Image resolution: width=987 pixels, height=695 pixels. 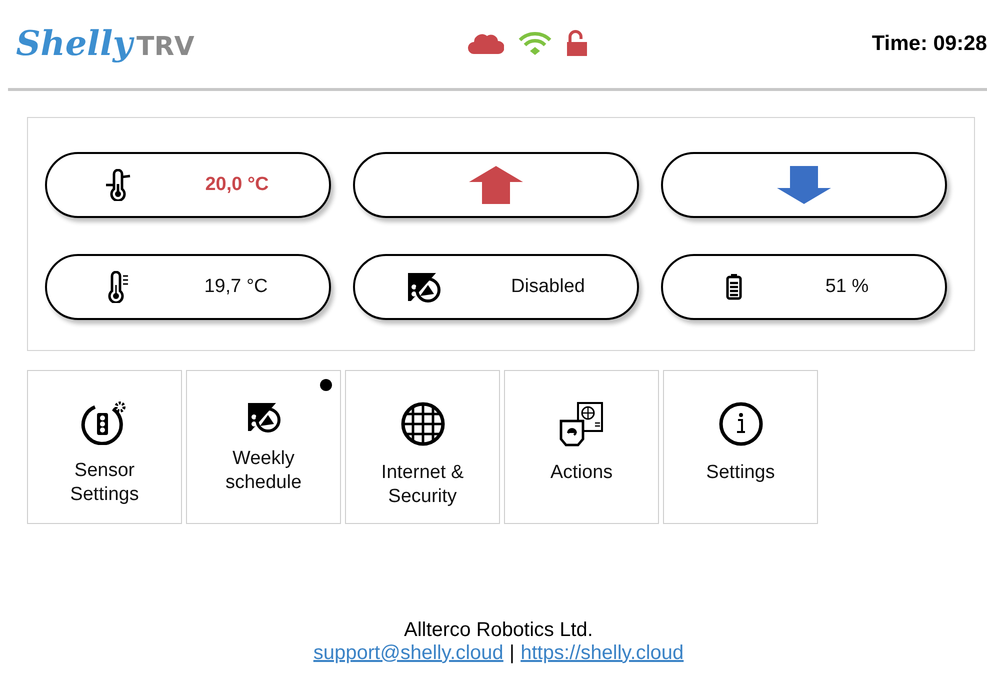 I want to click on status-pill: 19,7 °C, so click(x=188, y=287).